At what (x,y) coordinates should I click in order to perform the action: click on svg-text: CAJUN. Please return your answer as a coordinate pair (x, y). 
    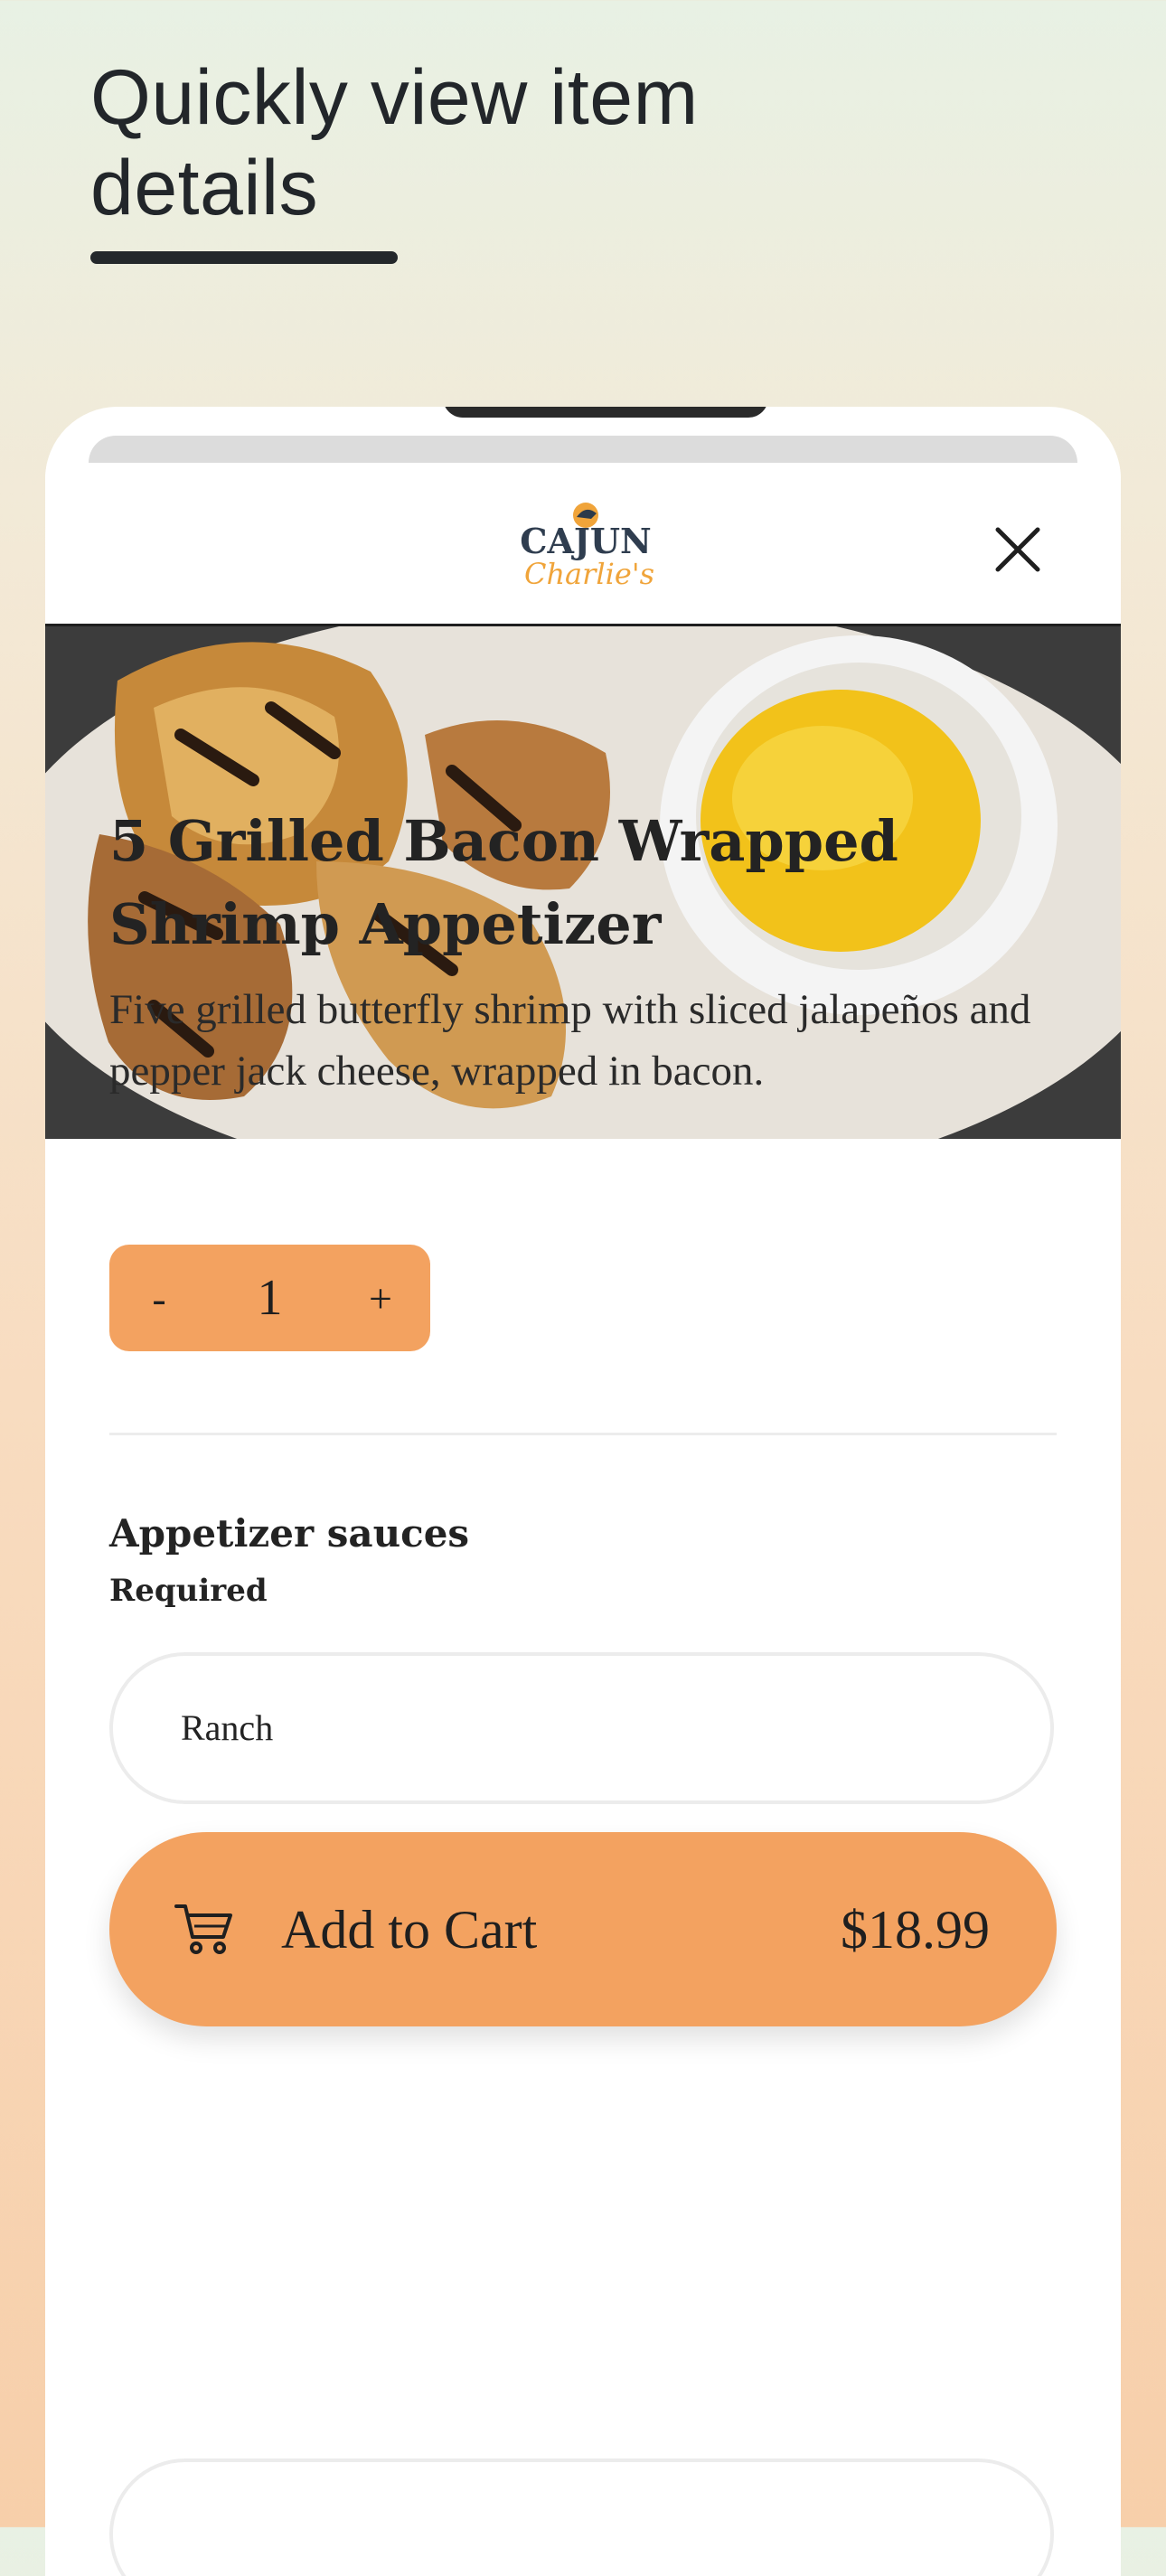
    Looking at the image, I should click on (586, 541).